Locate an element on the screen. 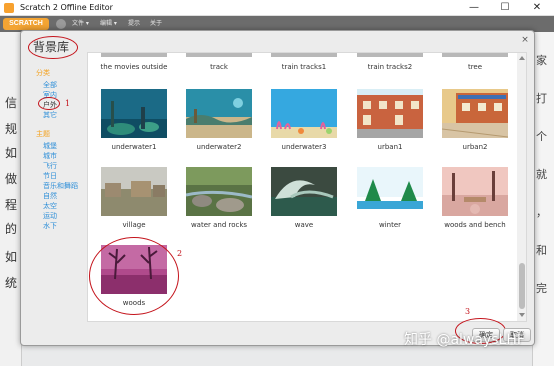 This screenshot has height=366, width=554. backdrop-label: train tracks1 is located at coordinates (304, 67).